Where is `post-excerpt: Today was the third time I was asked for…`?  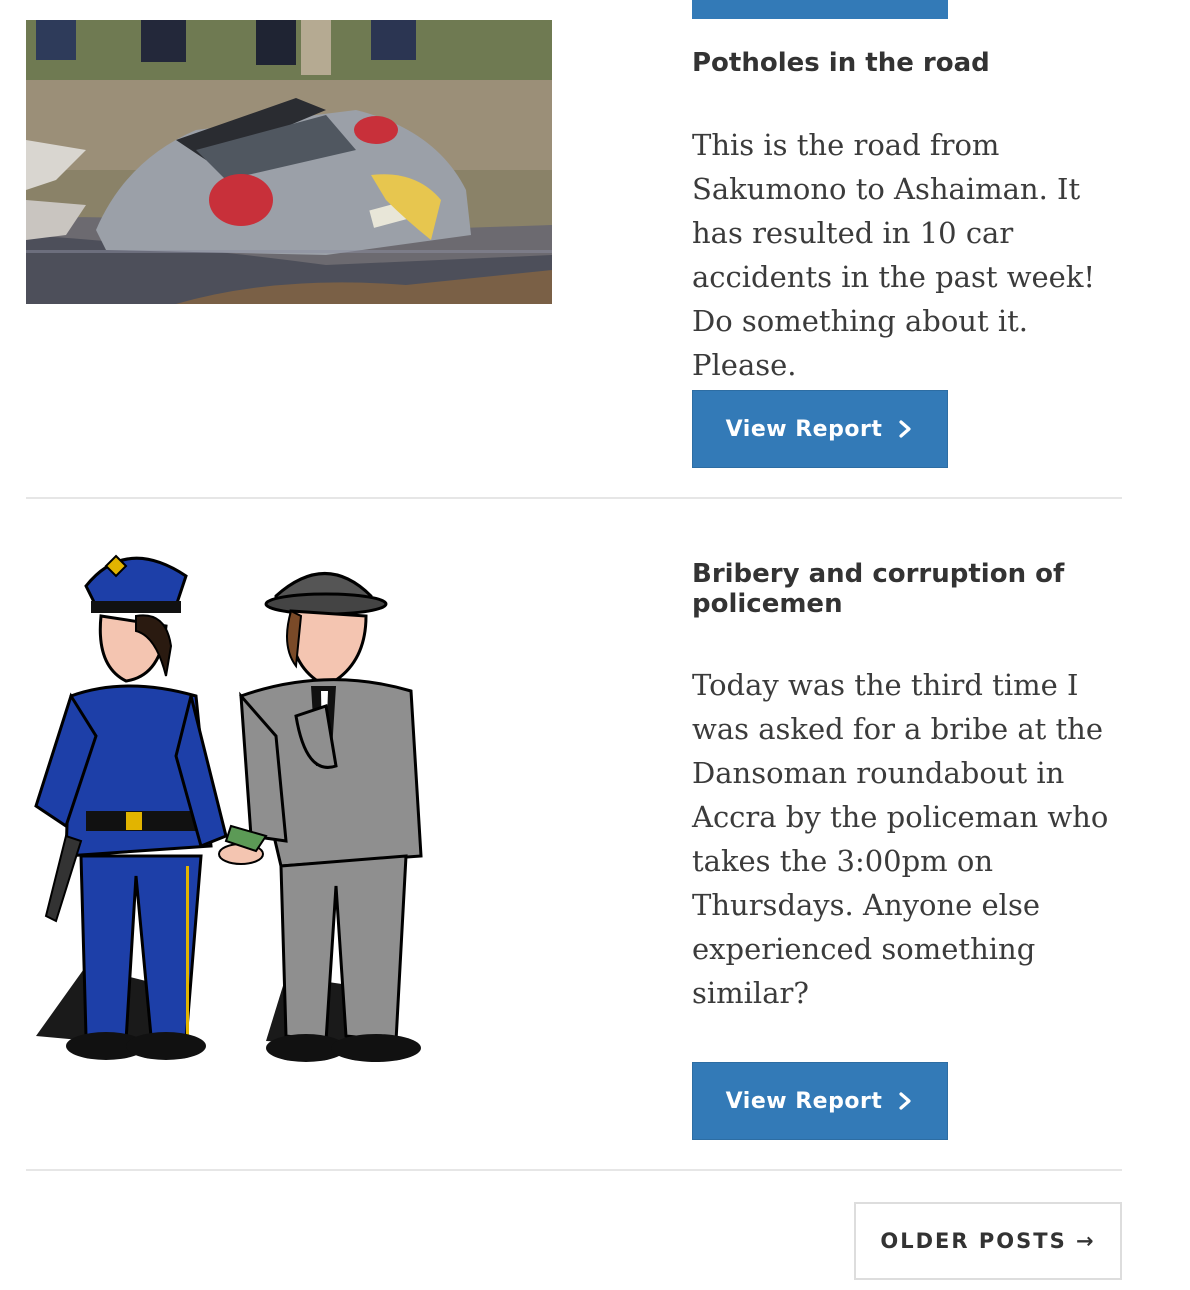
post-excerpt: Today was the third time I was asked for… is located at coordinates (900, 839).